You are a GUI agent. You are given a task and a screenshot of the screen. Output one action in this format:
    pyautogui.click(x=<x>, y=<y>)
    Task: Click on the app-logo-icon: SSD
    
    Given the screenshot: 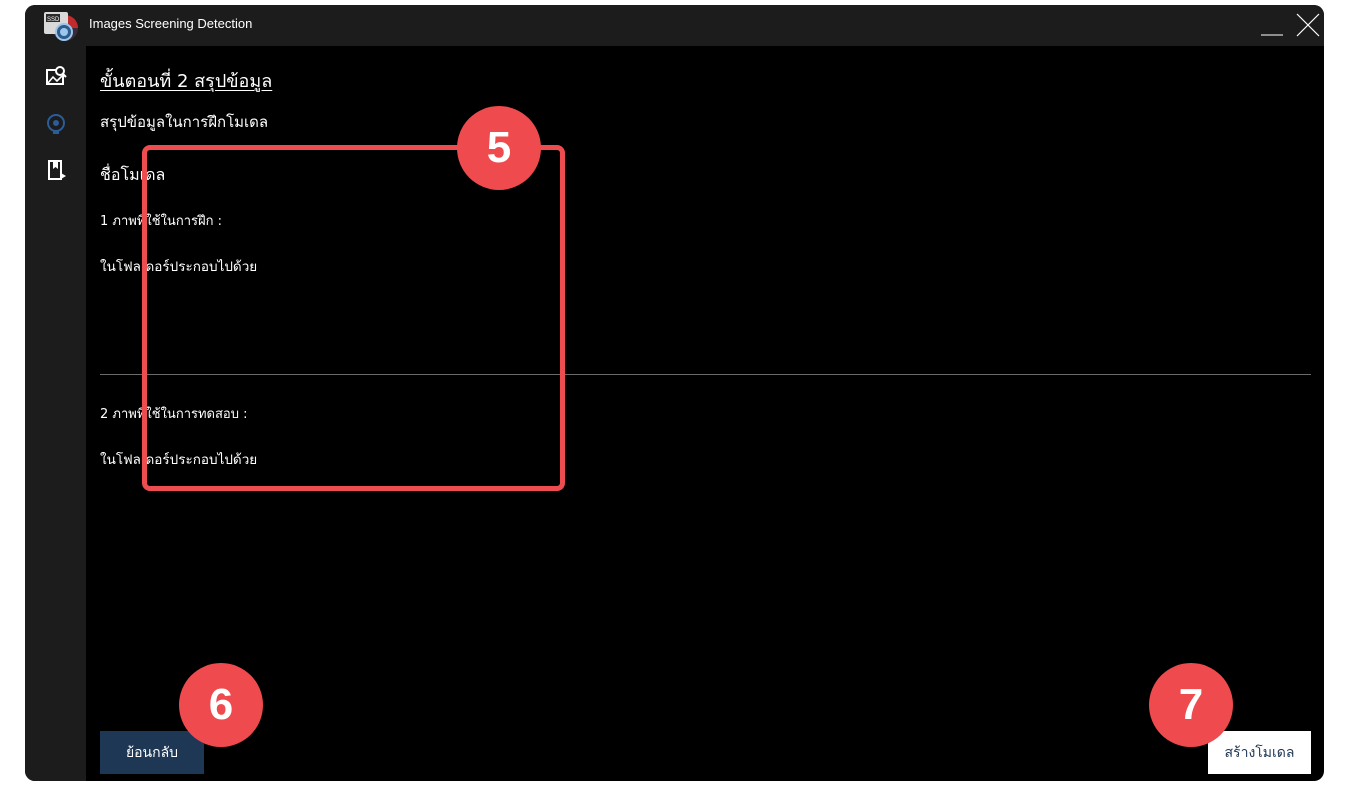 What is the action you would take?
    pyautogui.click(x=61, y=26)
    